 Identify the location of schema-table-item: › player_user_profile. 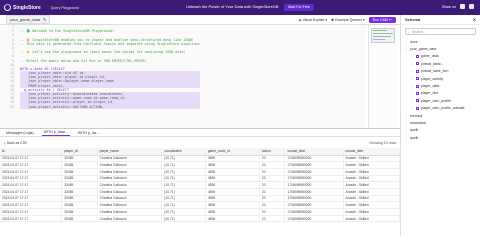
(440, 100).